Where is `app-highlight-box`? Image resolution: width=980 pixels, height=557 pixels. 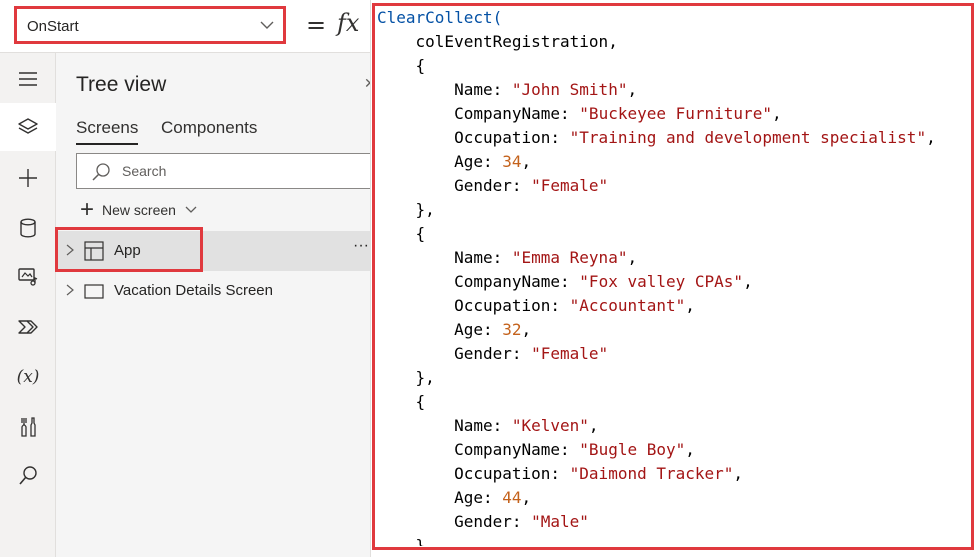
app-highlight-box is located at coordinates (129, 249).